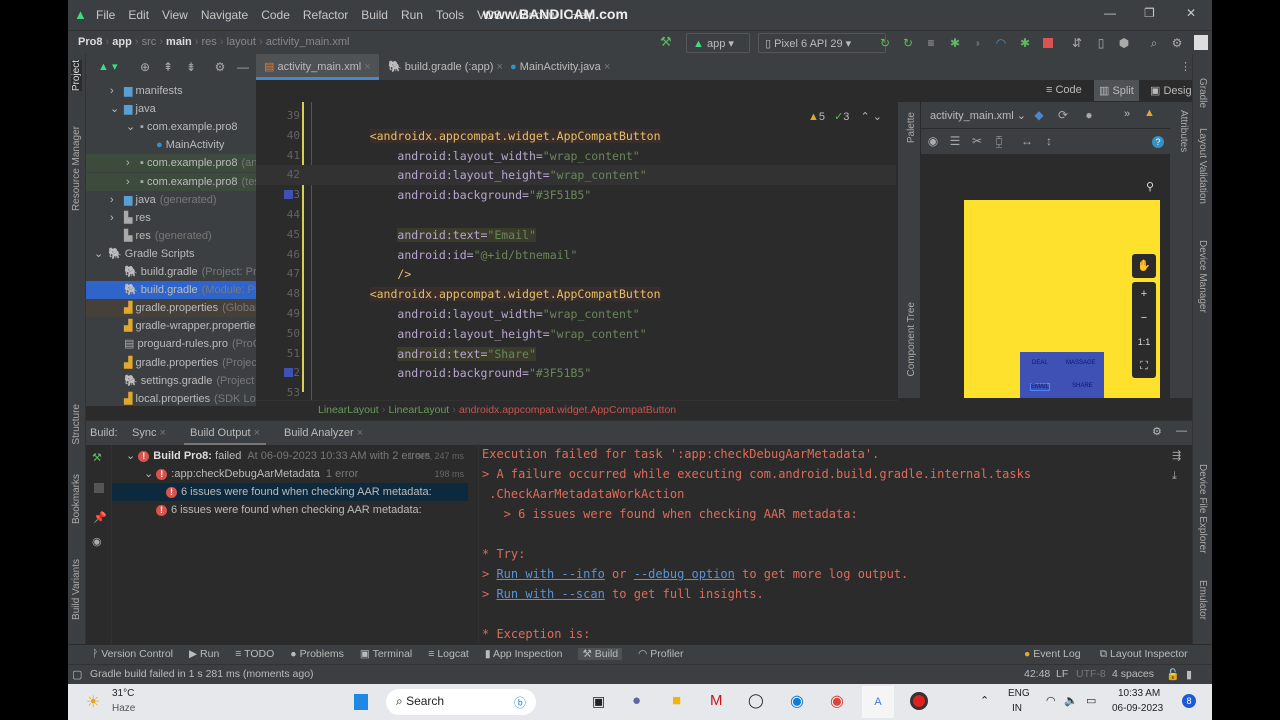  Describe the element at coordinates (931, 43) in the screenshot. I see `sync-icon: ≡` at that location.